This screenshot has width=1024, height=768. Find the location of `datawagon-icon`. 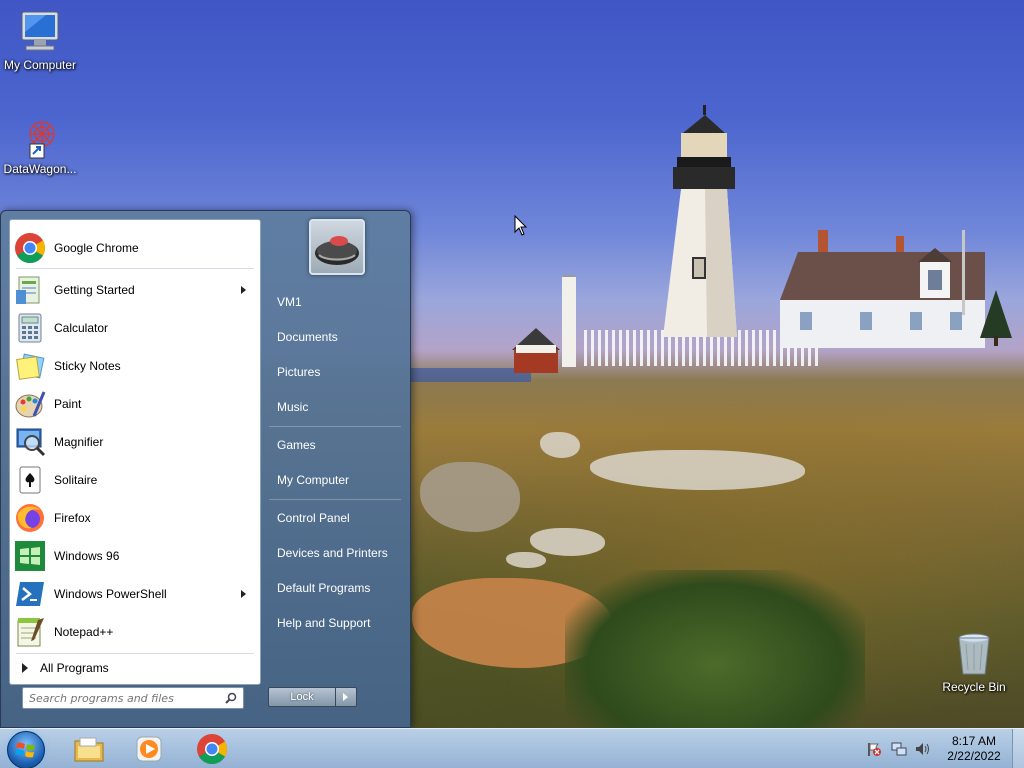

datawagon-icon is located at coordinates (40, 136).